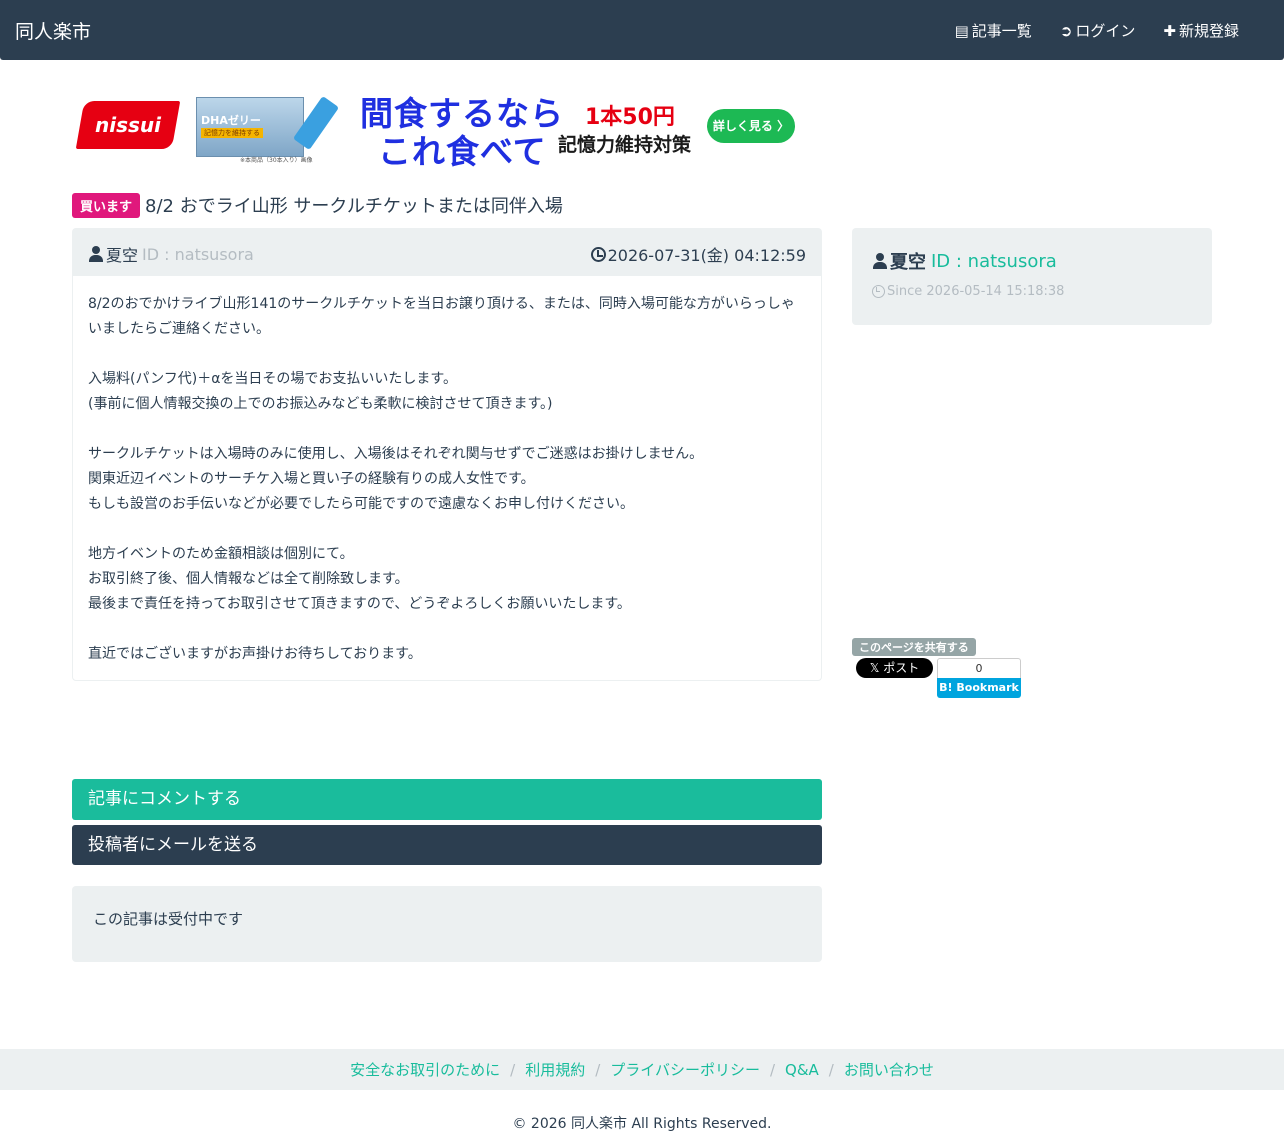 The width and height of the screenshot is (1284, 1136). What do you see at coordinates (894, 668) in the screenshot?
I see `x-post-button: 𝕏 ポスト` at bounding box center [894, 668].